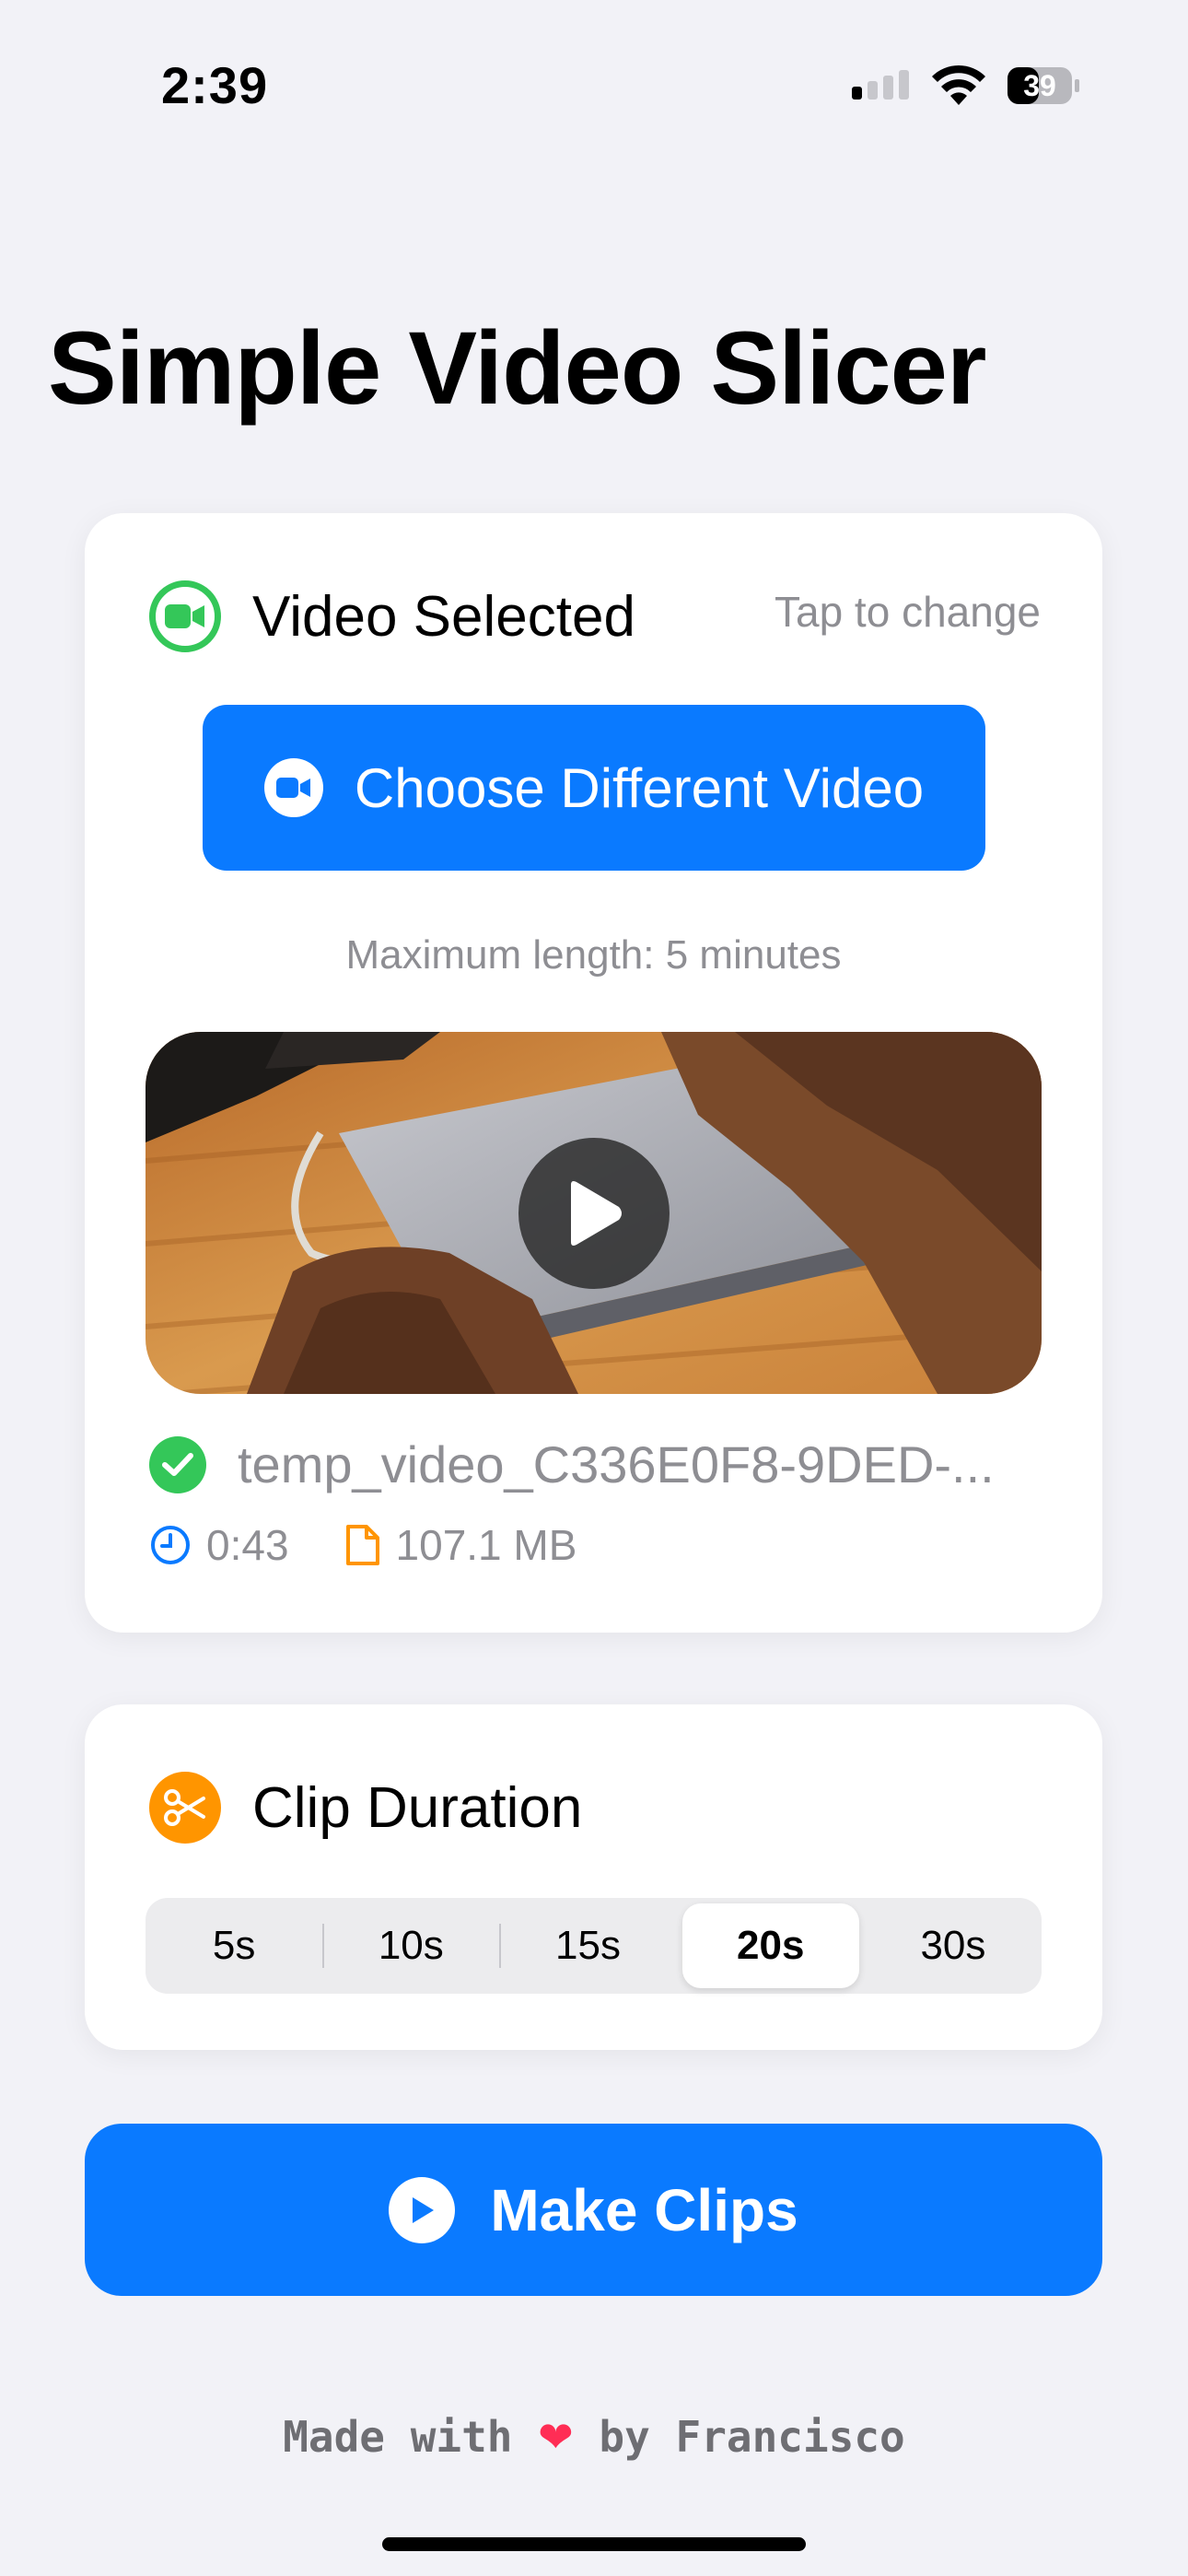  What do you see at coordinates (644, 2209) in the screenshot?
I see `make-clips-label: Make Clips` at bounding box center [644, 2209].